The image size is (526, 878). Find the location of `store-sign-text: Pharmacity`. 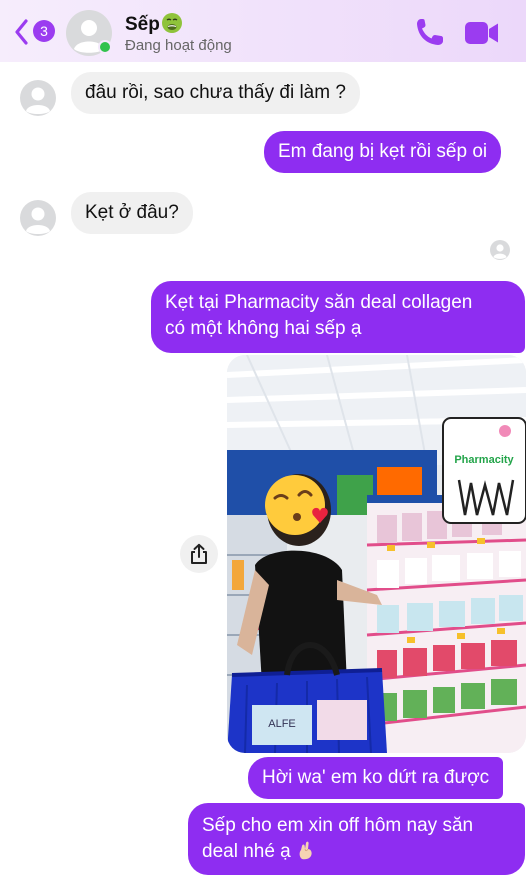

store-sign-text: Pharmacity is located at coordinates (484, 460).